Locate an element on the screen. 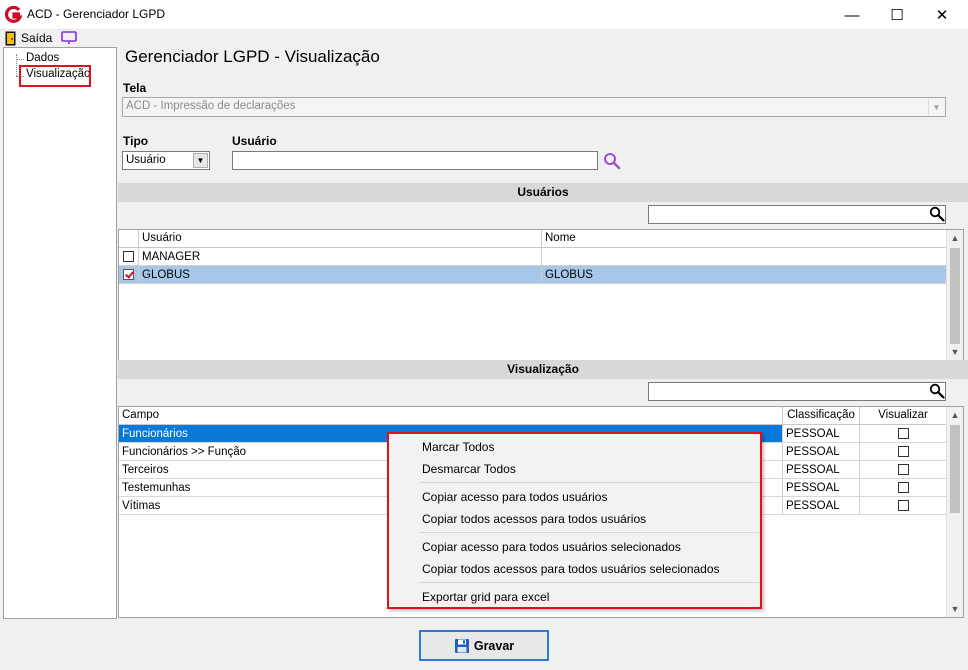  tipo-select: Usuário ▼ is located at coordinates (166, 160).